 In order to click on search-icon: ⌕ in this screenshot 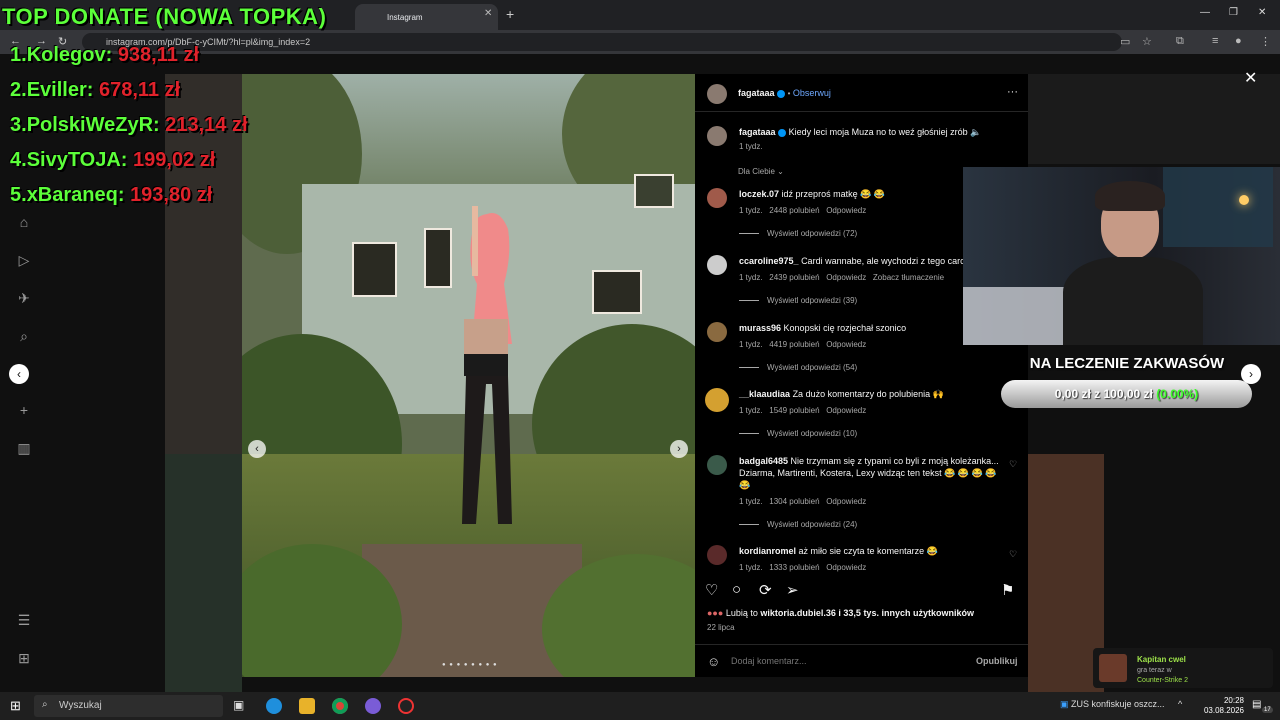, I will do `click(45, 704)`.